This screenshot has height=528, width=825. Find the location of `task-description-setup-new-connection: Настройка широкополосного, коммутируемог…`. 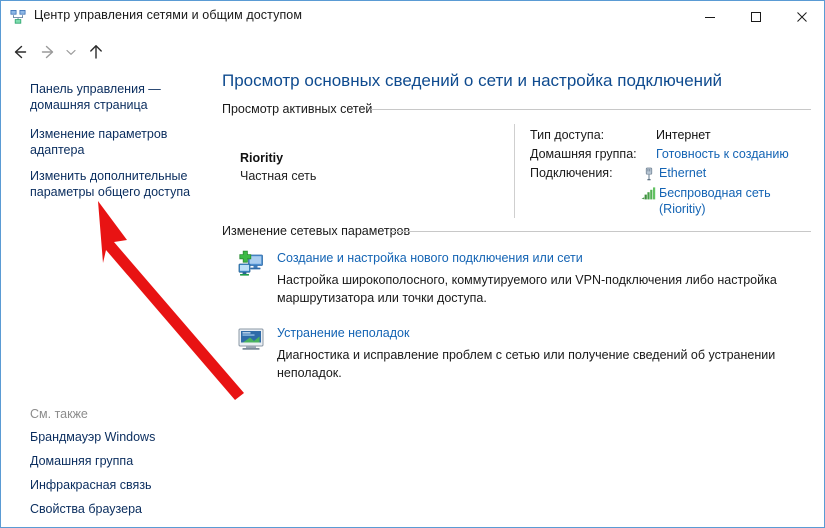

task-description-setup-new-connection: Настройка широкополосного, коммутируемог… is located at coordinates (527, 289).